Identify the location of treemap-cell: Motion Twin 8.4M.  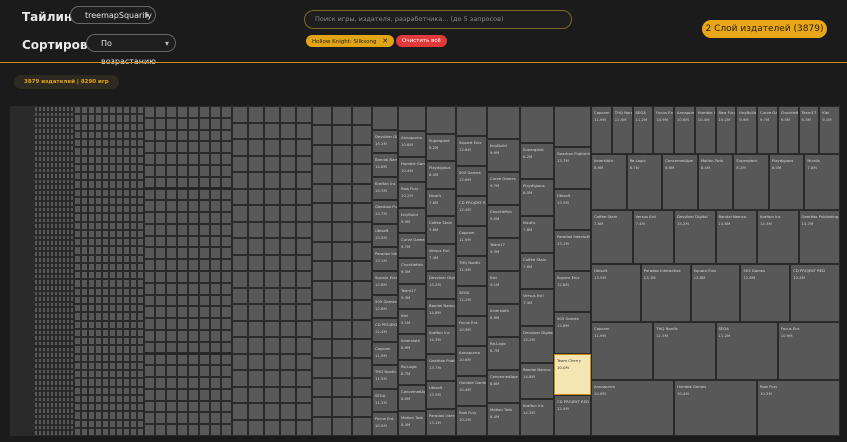
(715, 182).